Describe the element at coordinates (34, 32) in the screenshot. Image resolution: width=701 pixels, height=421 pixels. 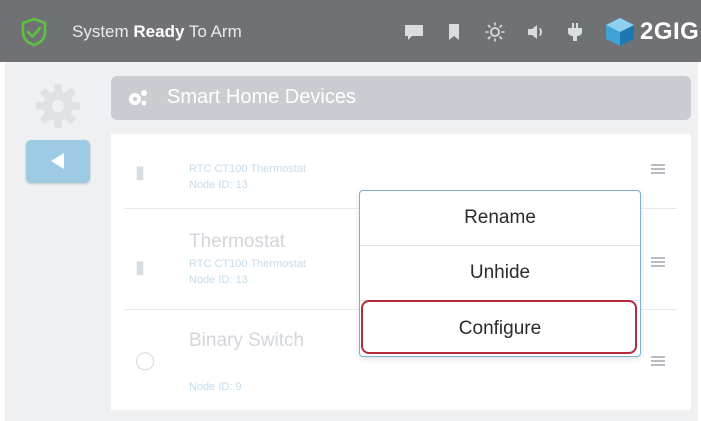
I see `shield-check-icon` at that location.